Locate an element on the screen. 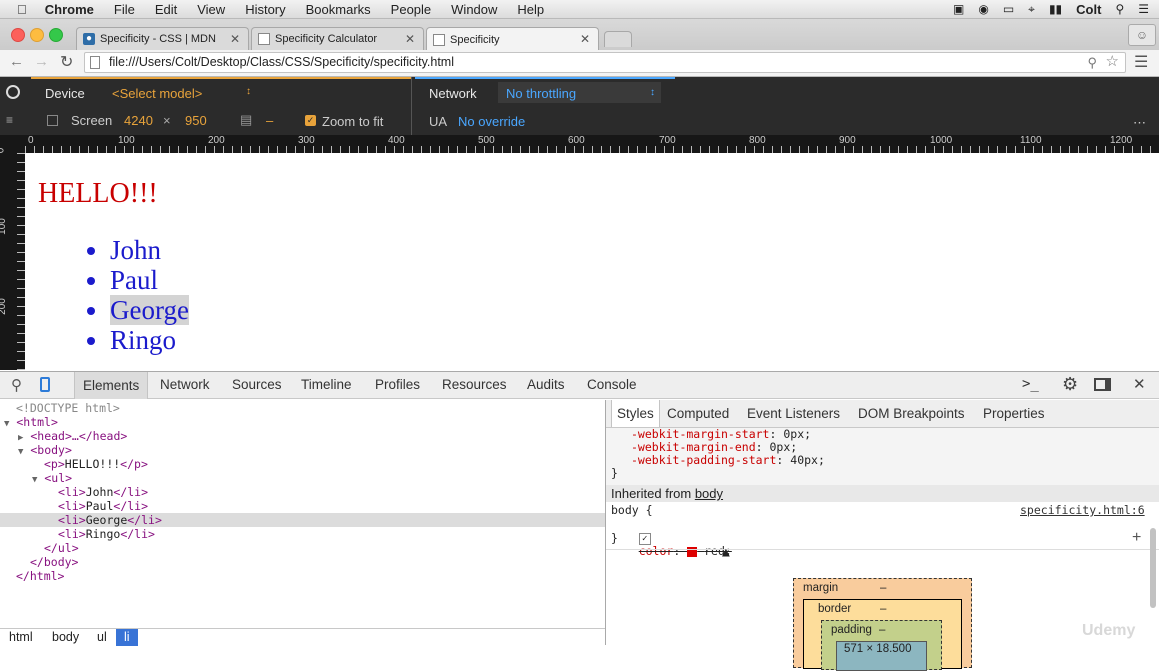 This screenshot has width=1159, height=671. tree-li: <li>Ringo</li> is located at coordinates (106, 534).